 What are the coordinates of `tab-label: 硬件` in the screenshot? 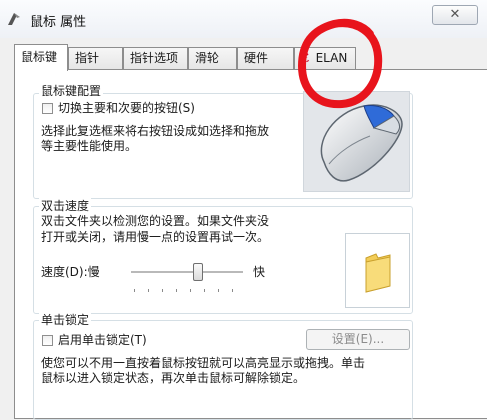 It's located at (256, 58).